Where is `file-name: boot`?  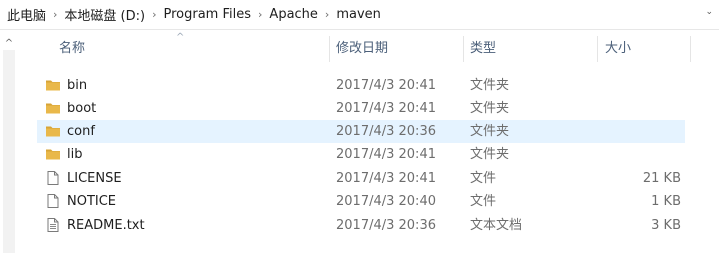
file-name: boot is located at coordinates (82, 108).